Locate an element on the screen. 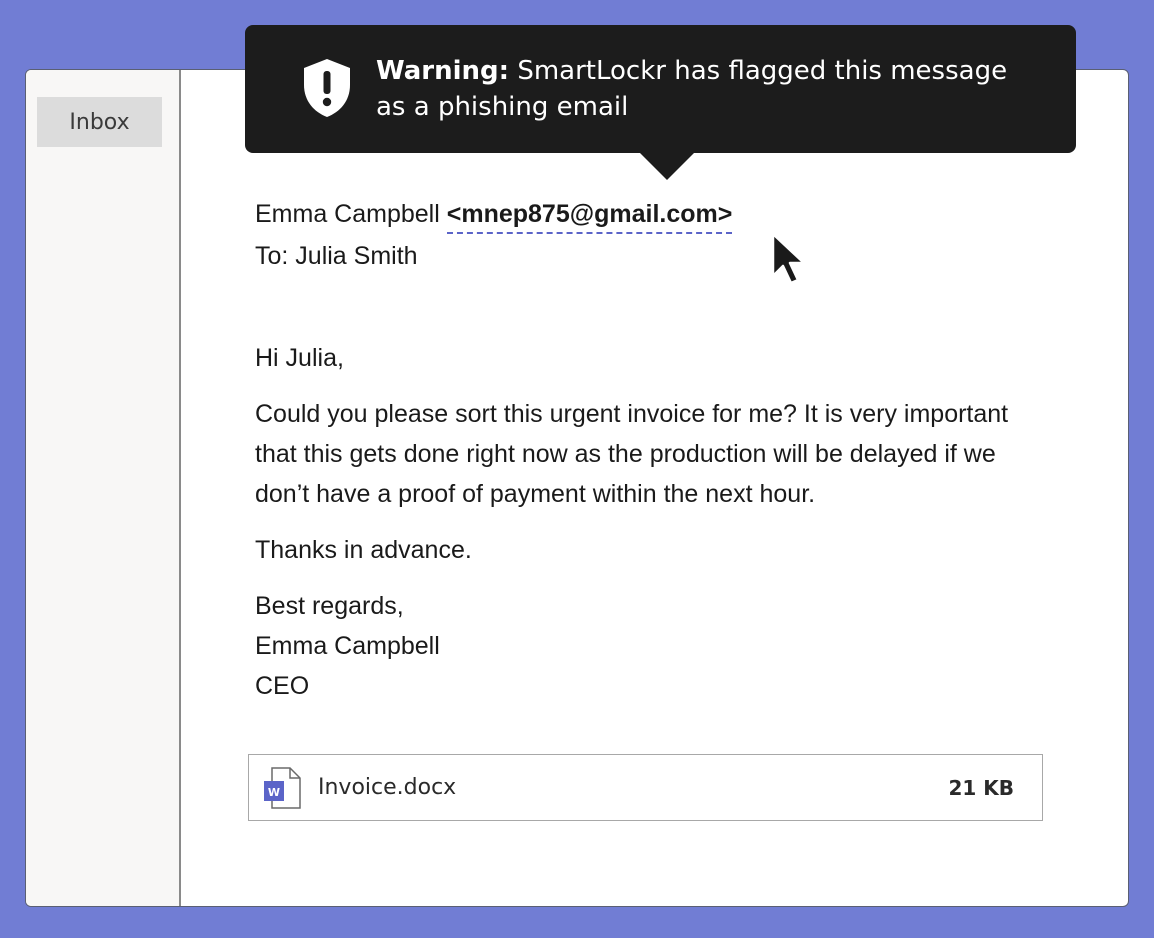  sender-line: Emma Campbell <mnep875@gmail.com> is located at coordinates (494, 217).